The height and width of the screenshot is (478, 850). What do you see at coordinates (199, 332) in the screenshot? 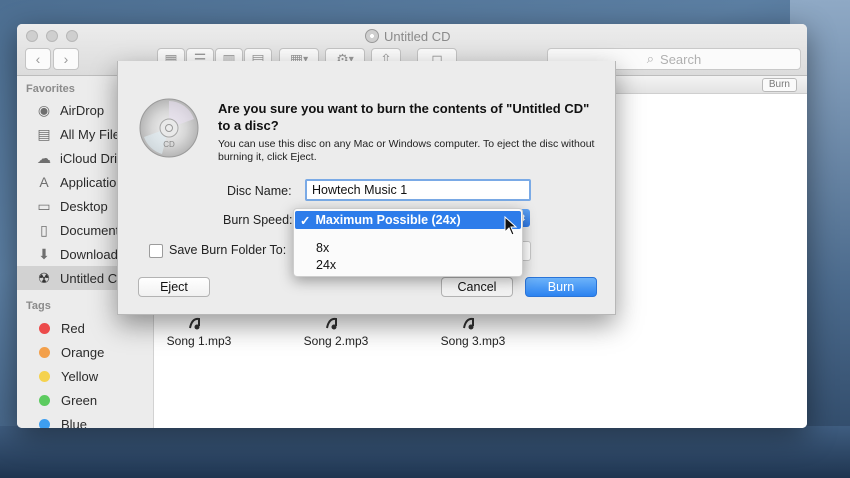
I see `file-item: Song 1.mp3` at bounding box center [199, 332].